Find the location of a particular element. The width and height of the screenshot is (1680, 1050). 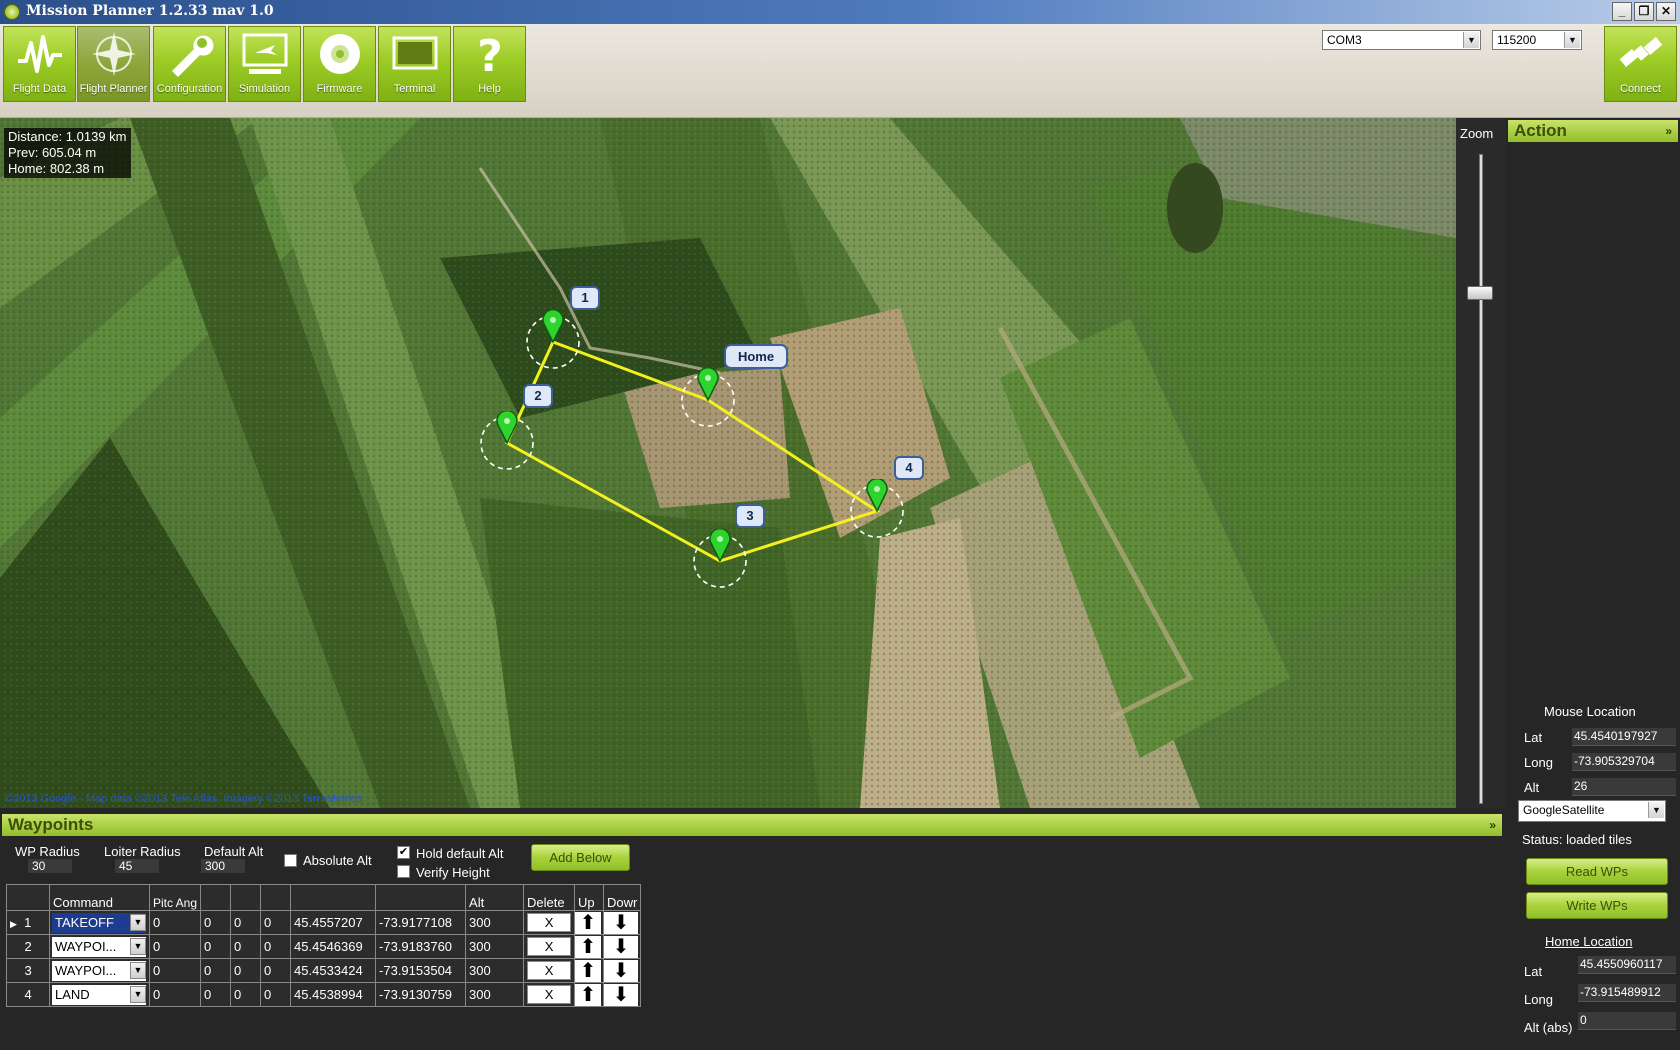

waypoint-1-marker-icon is located at coordinates (553, 327).